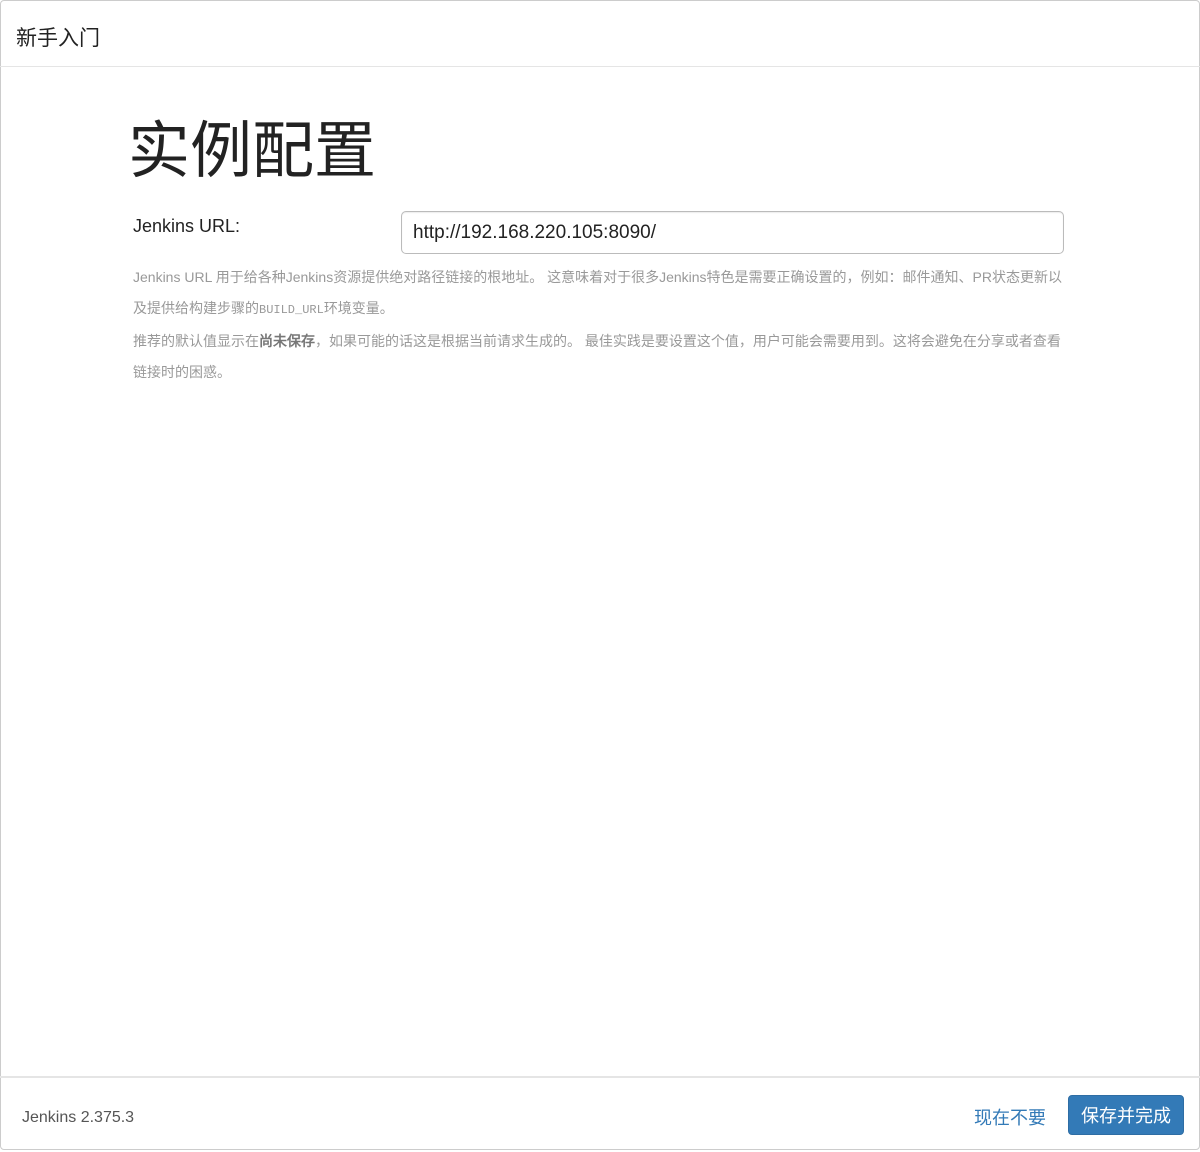 This screenshot has width=1200, height=1152. What do you see at coordinates (187, 226) in the screenshot?
I see `jenkins-url-label: Jenkins URL:` at bounding box center [187, 226].